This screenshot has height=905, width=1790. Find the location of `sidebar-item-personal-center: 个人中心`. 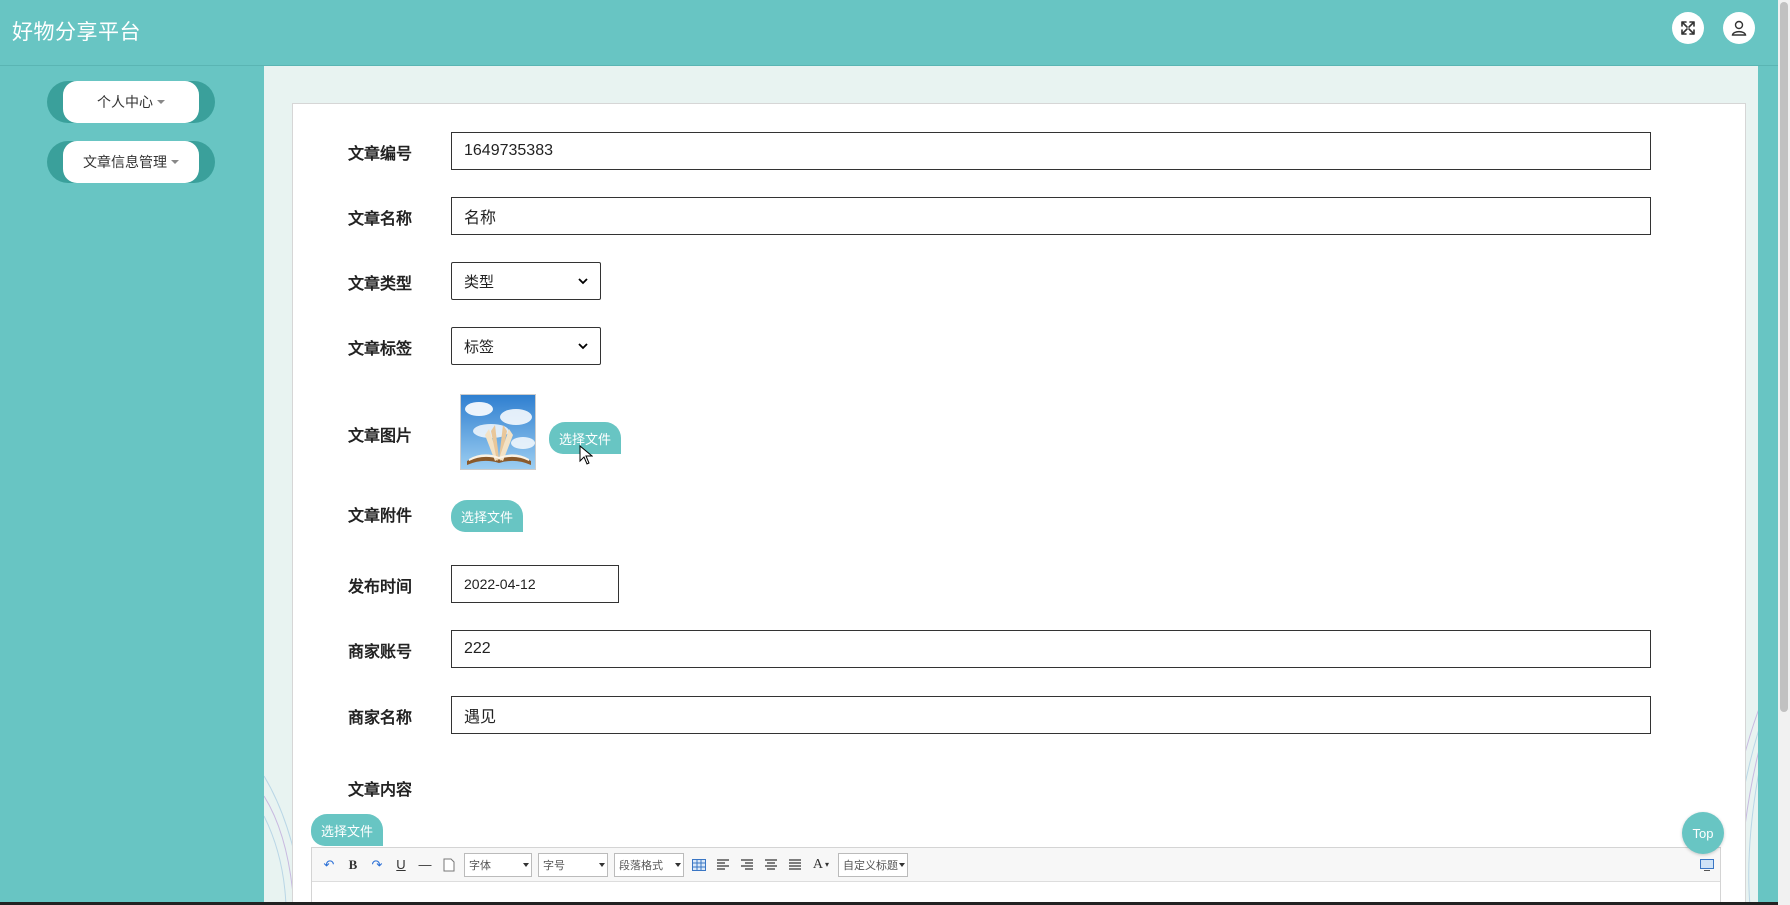

sidebar-item-personal-center: 个人中心 is located at coordinates (131, 102).